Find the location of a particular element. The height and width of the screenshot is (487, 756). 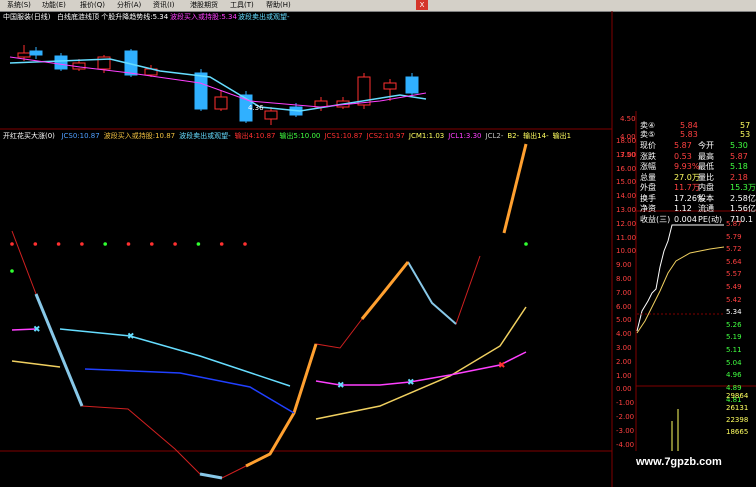

mini-tick: 5.34 is located at coordinates (734, 312).